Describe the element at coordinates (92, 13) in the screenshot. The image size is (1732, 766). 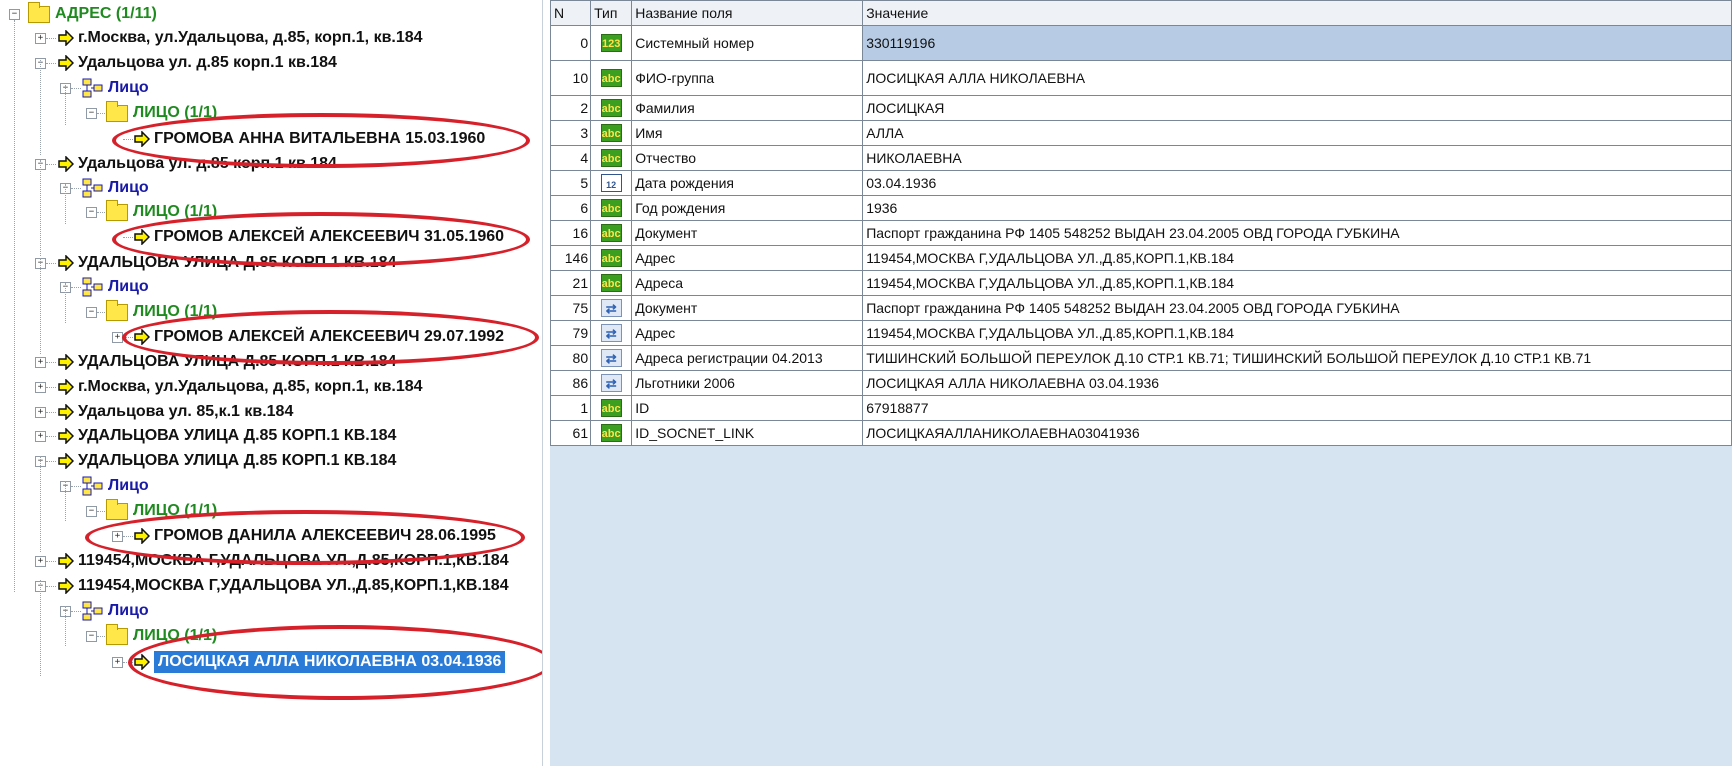
I see `tree-root: АДРЕС (1/11)` at that location.